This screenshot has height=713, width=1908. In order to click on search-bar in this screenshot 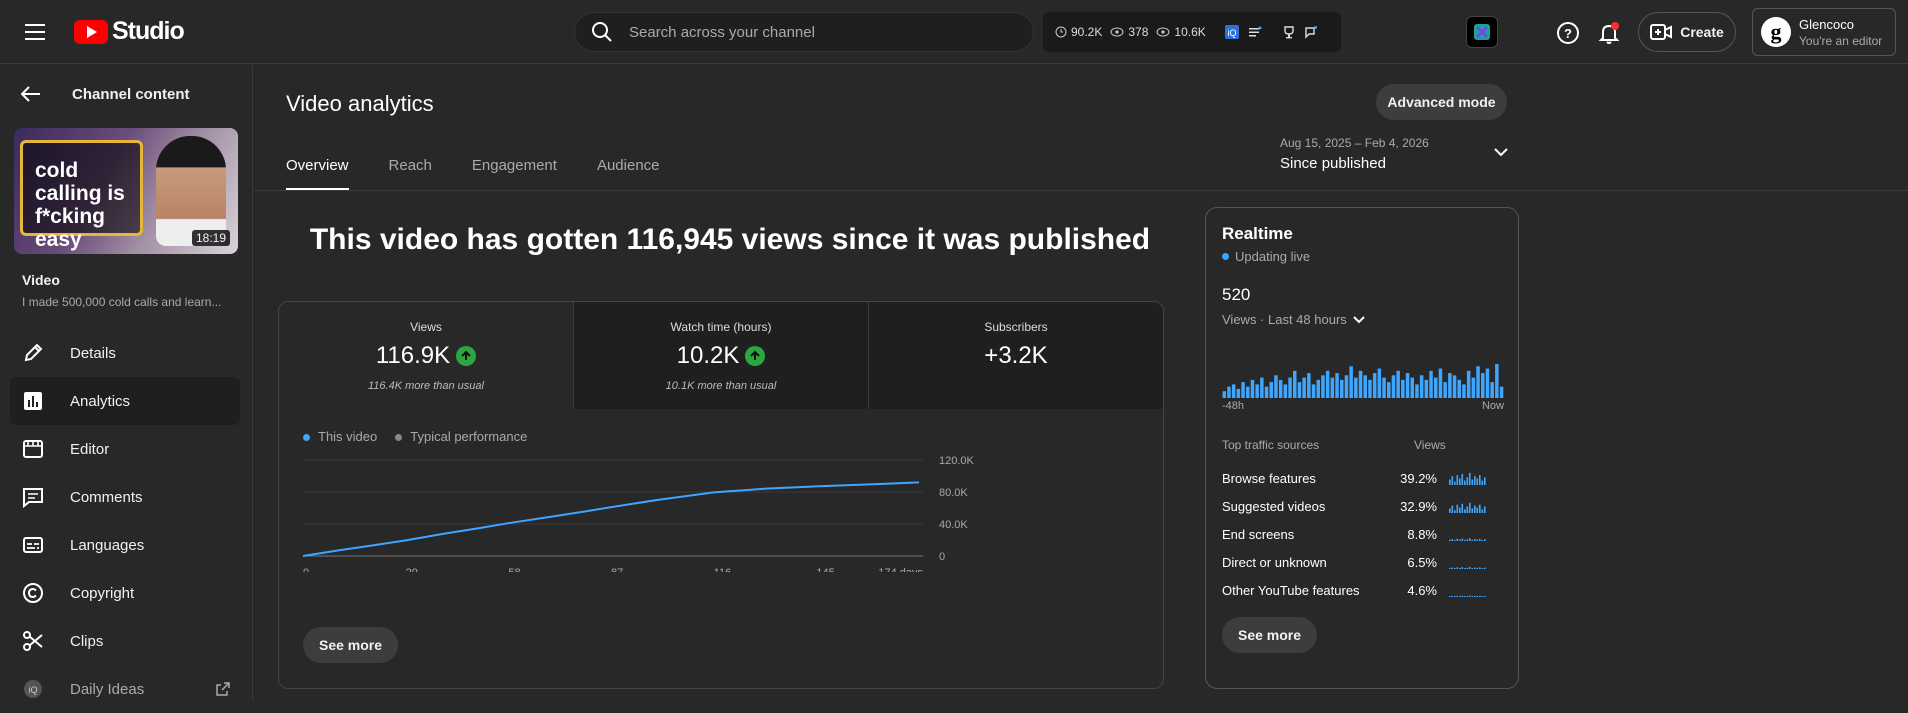, I will do `click(804, 32)`.